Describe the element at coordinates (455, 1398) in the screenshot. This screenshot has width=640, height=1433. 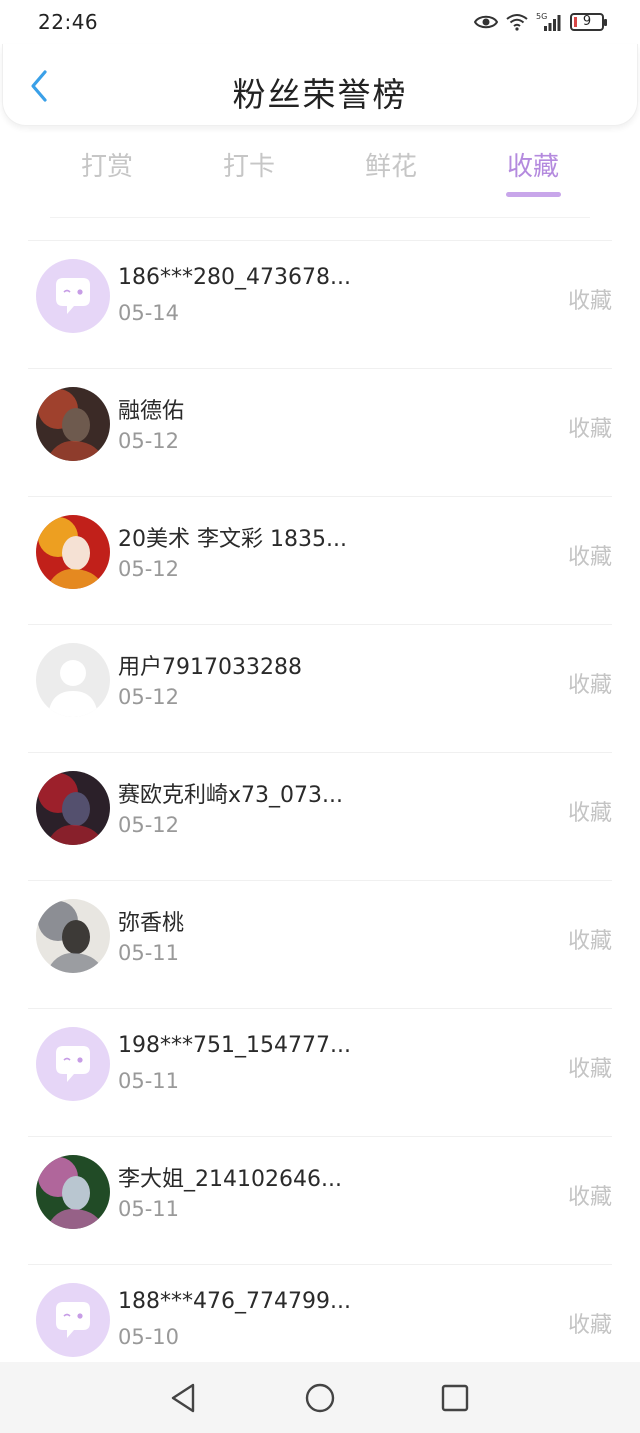
I see `nav-recents-icon` at that location.